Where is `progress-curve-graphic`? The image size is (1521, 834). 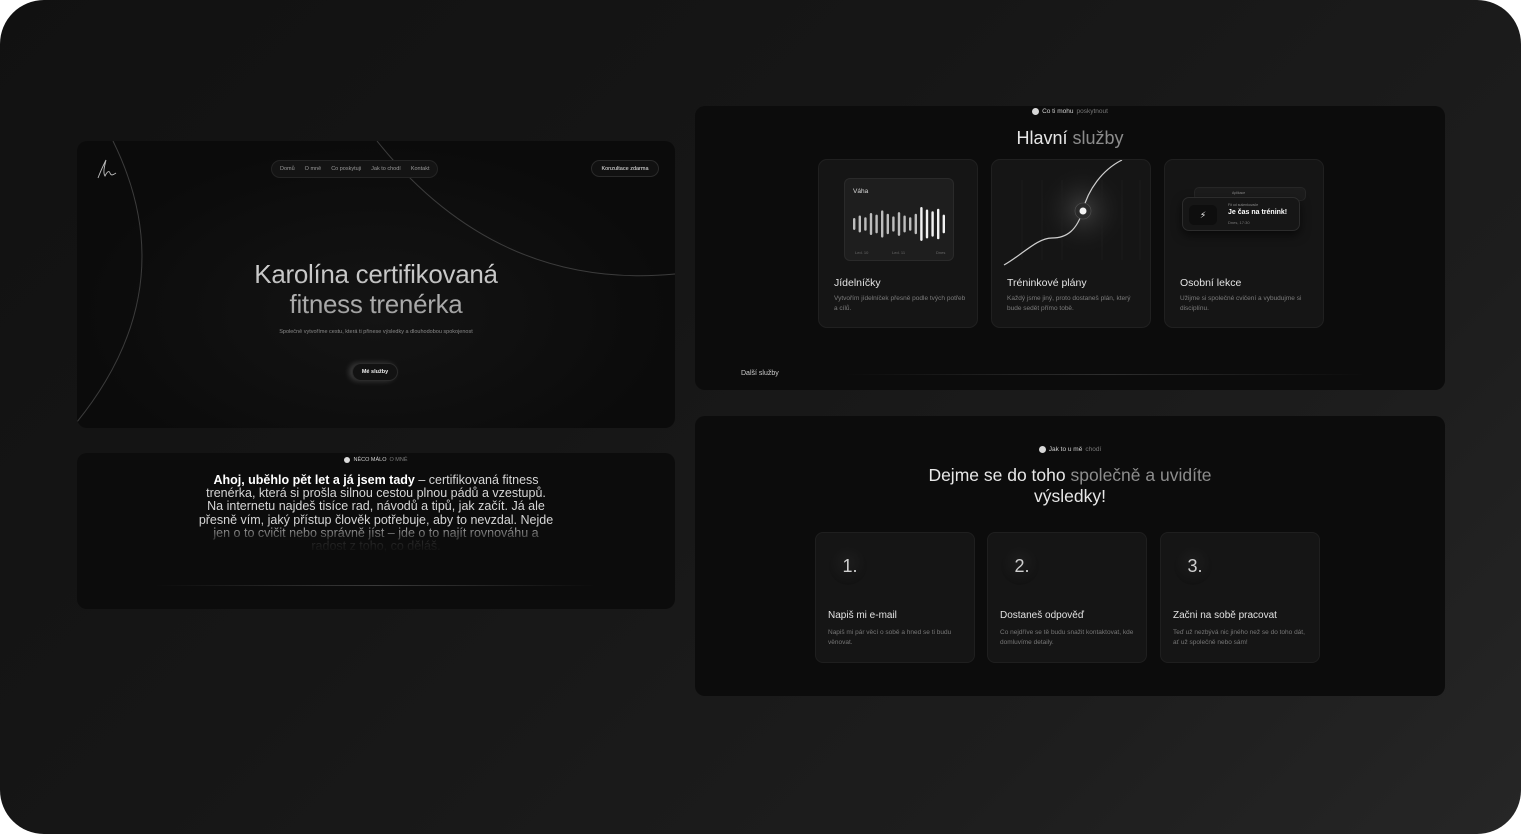
progress-curve-graphic is located at coordinates (1072, 213).